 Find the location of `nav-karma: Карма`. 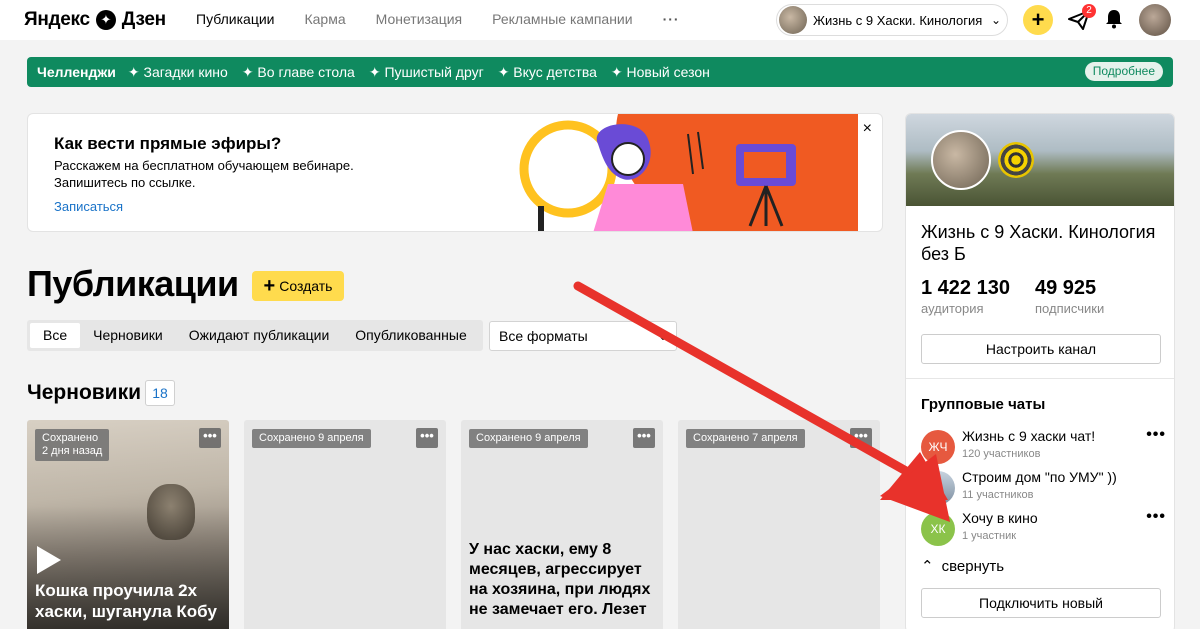

nav-karma: Карма is located at coordinates (324, 19).